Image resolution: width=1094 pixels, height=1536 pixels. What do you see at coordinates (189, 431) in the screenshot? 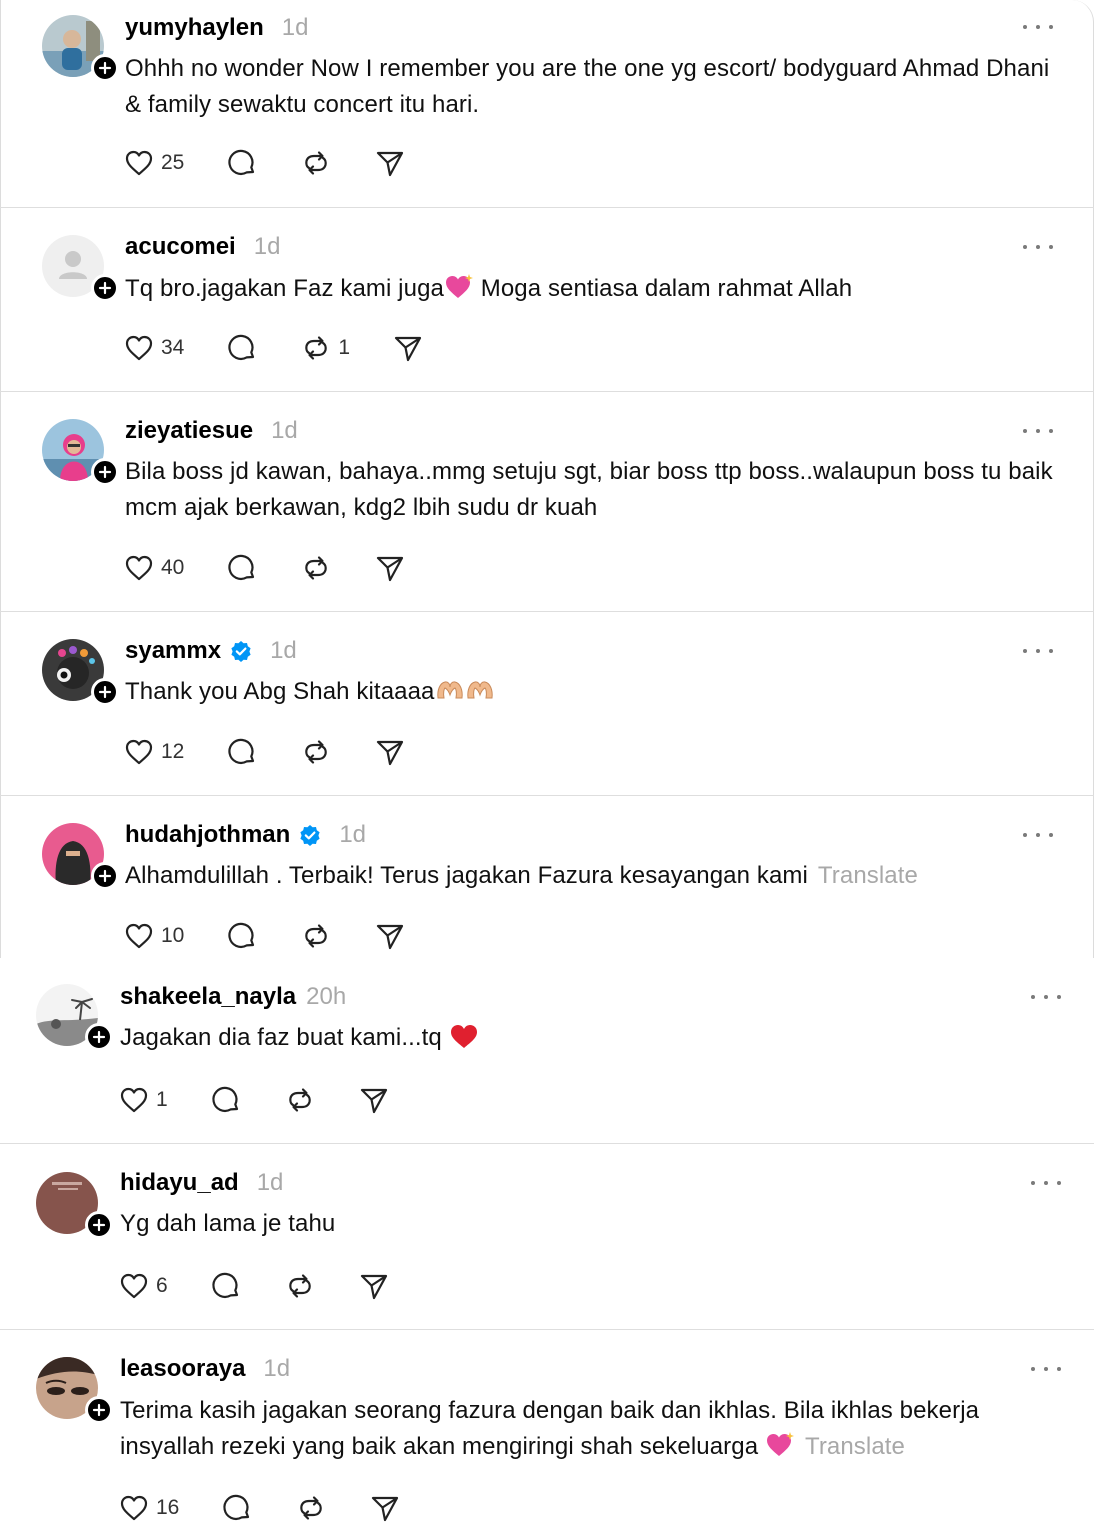
I see `username: zieyatiesue` at bounding box center [189, 431].